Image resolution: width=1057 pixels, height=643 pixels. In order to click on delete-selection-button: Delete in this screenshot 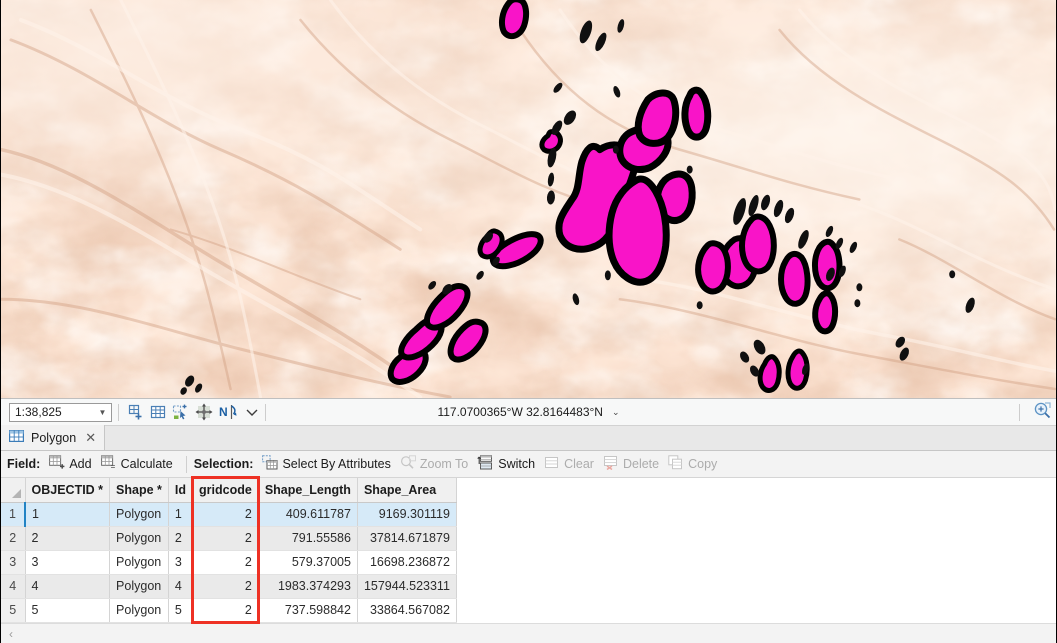, I will do `click(632, 464)`.